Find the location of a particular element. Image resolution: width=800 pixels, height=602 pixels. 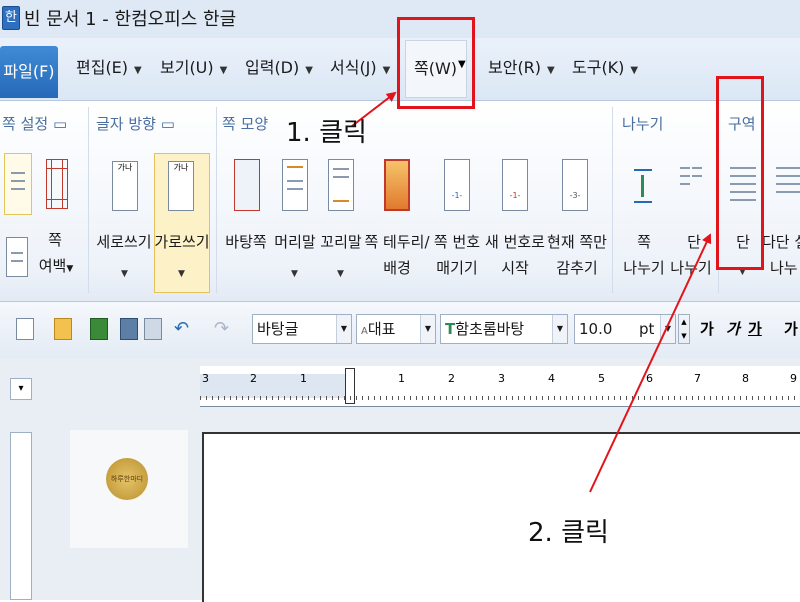

font-name-select: T함초롬바탕 ▼ is located at coordinates (504, 329).